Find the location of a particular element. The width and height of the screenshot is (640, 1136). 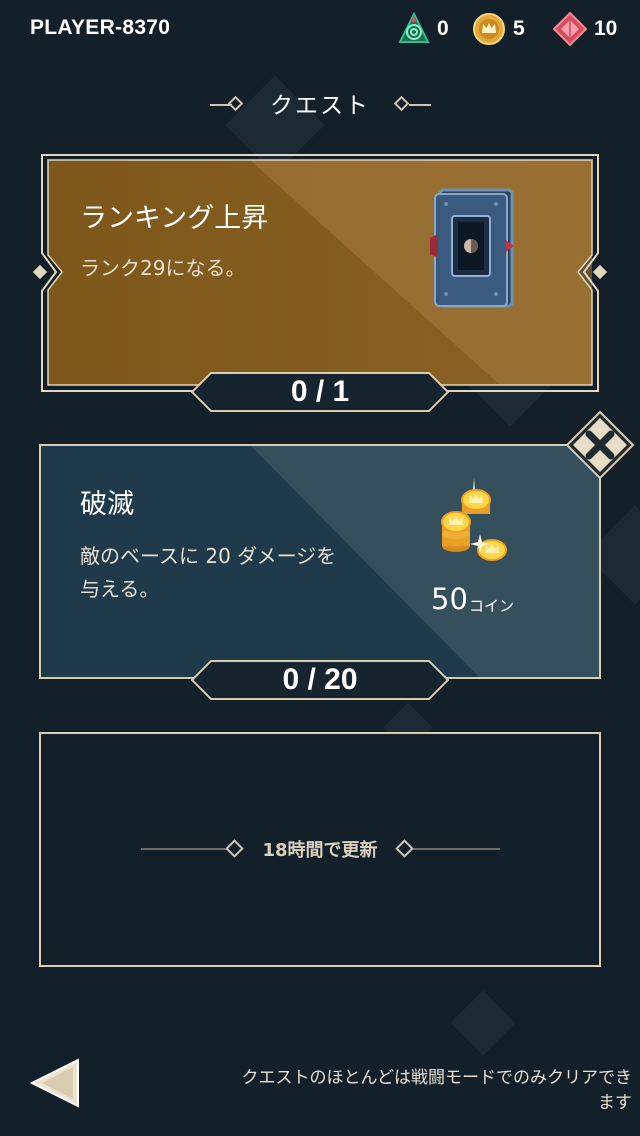

progress-value: 0 / 1 is located at coordinates (320, 391).